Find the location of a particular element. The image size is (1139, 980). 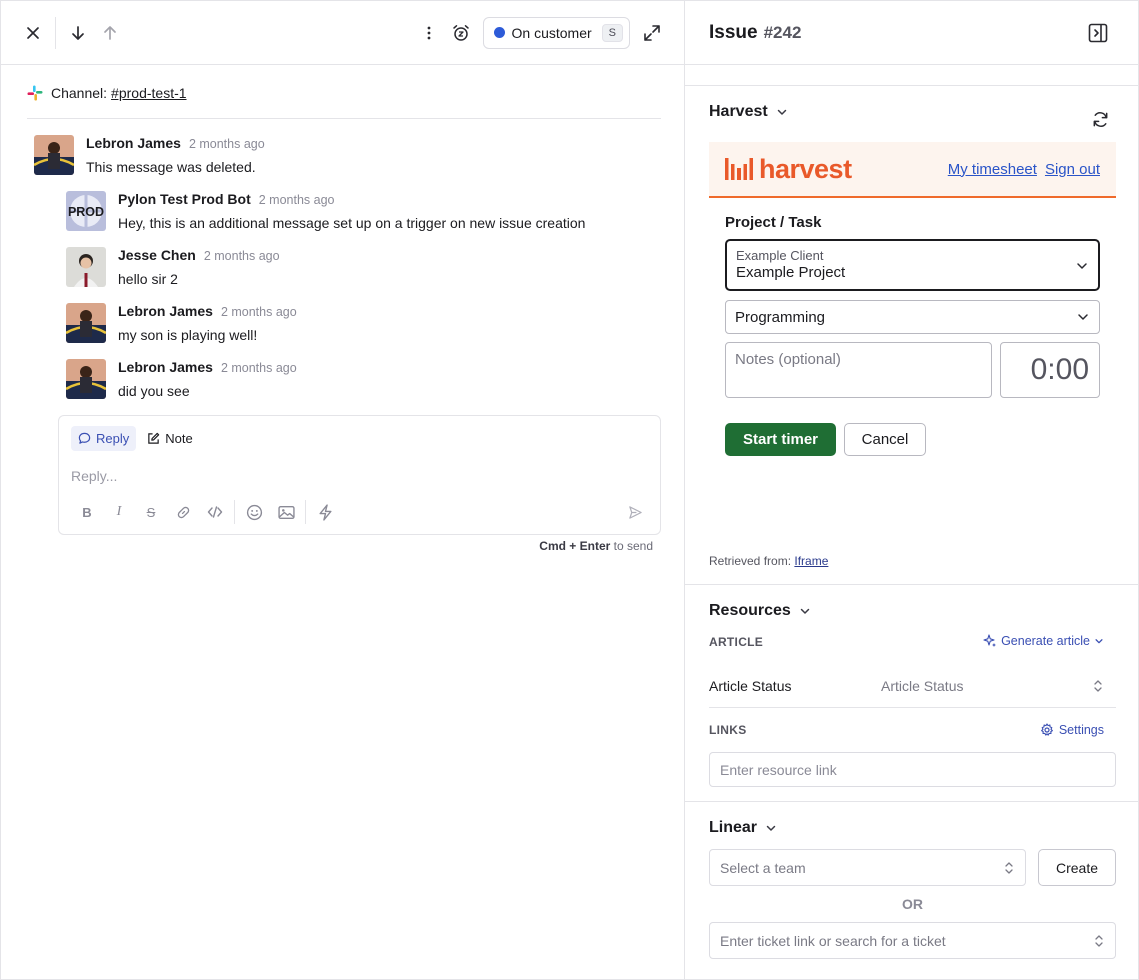

code-button is located at coordinates (215, 512).